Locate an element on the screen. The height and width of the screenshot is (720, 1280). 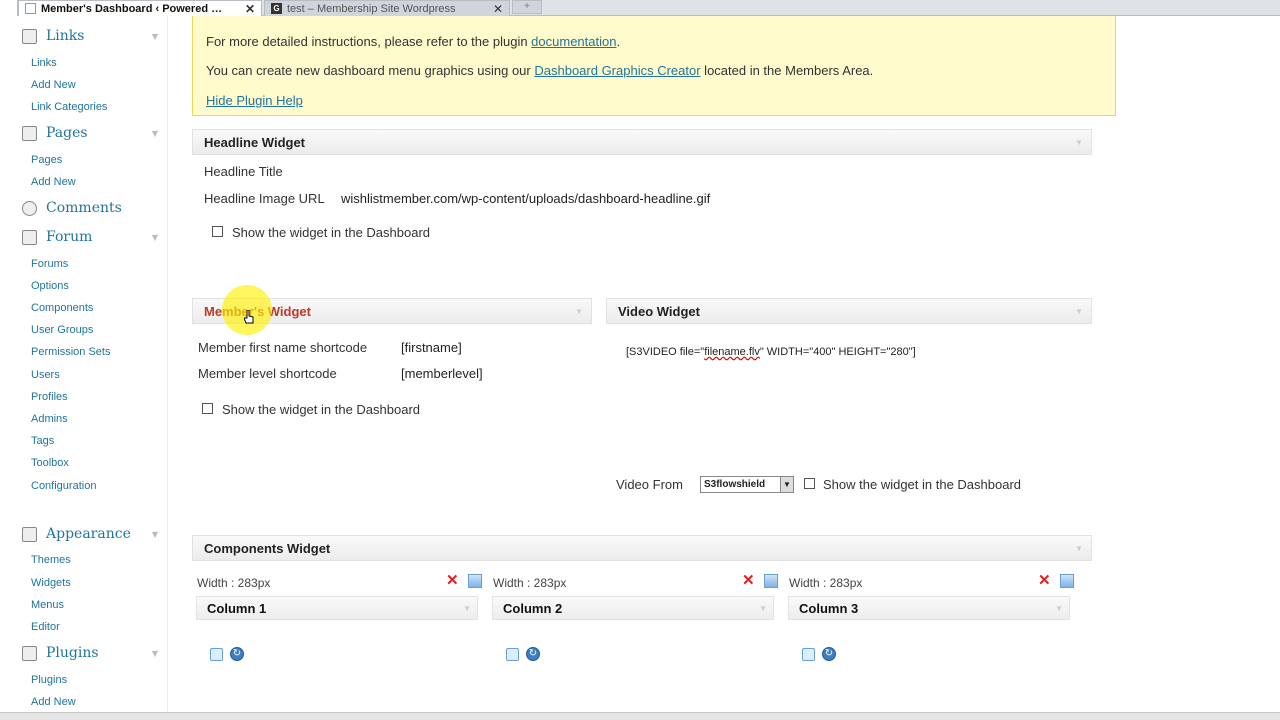
tab-membership-site: G test – Membership Site Wordpress ✕ is located at coordinates (387, 8).